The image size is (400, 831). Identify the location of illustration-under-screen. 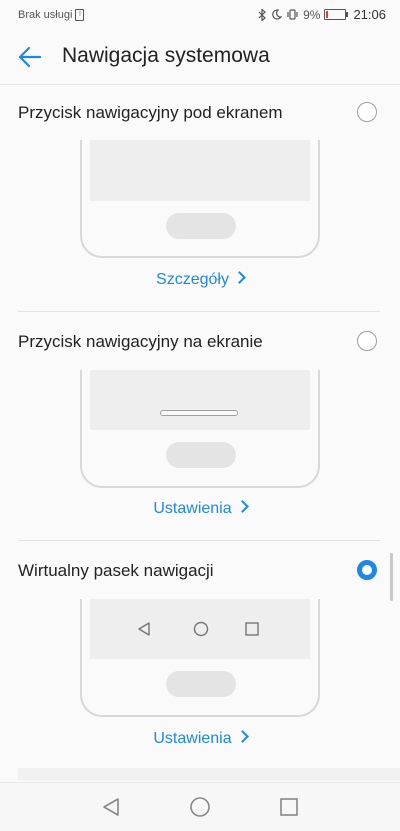
(200, 199).